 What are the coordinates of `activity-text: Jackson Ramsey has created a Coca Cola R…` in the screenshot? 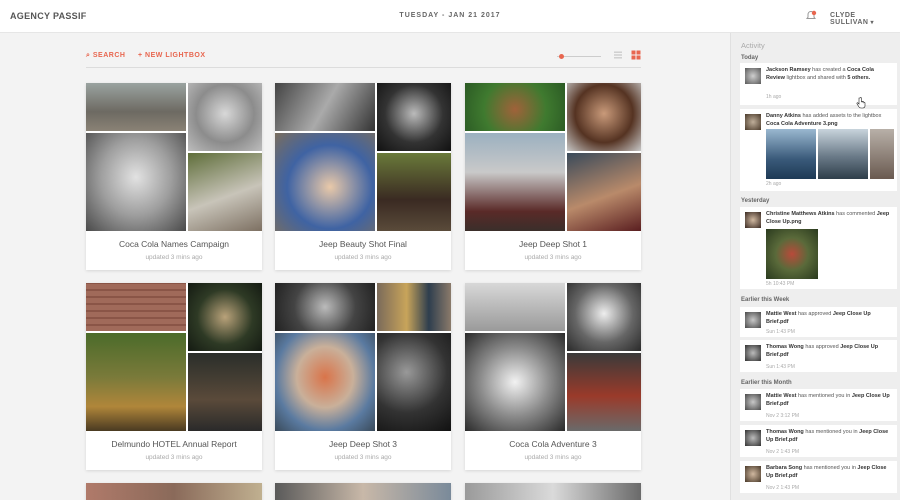 It's located at (820, 74).